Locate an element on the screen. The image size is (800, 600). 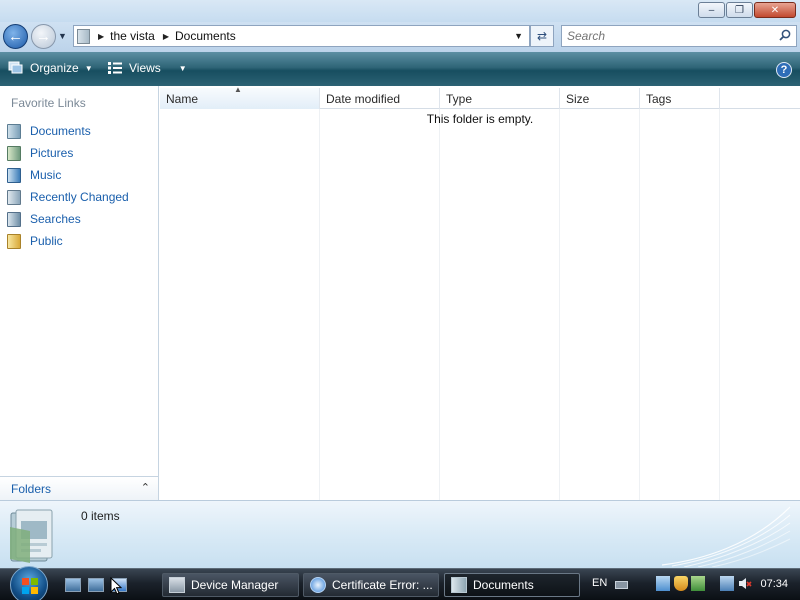
address-bar: ▶ the vista ▶ Documents ▼ is located at coordinates (301, 36).